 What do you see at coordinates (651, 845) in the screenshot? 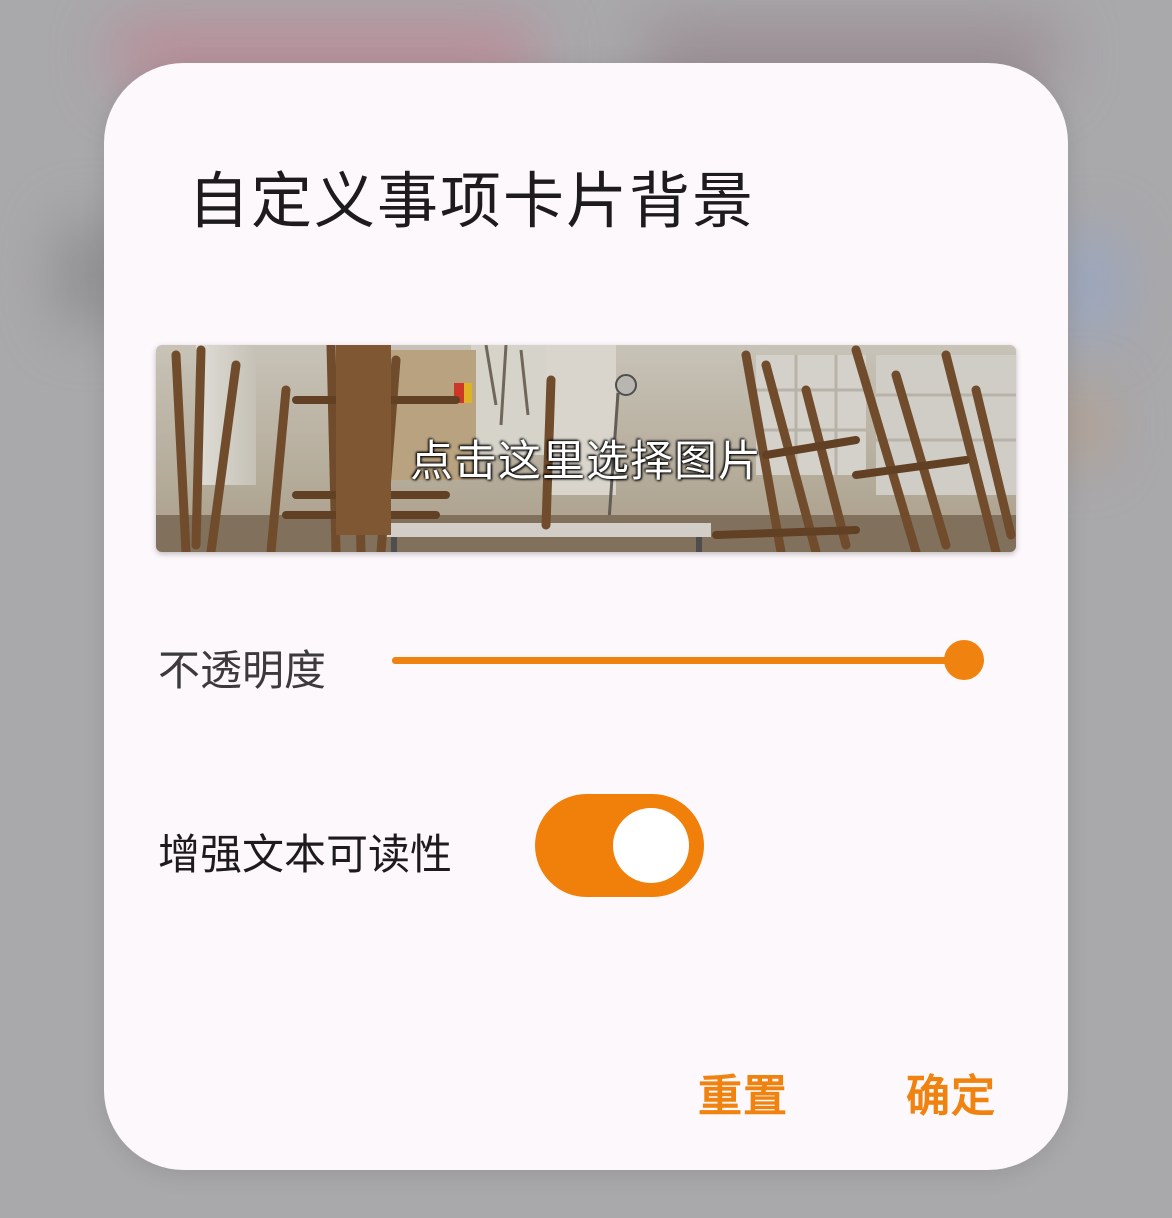
I see `toggle-knob` at bounding box center [651, 845].